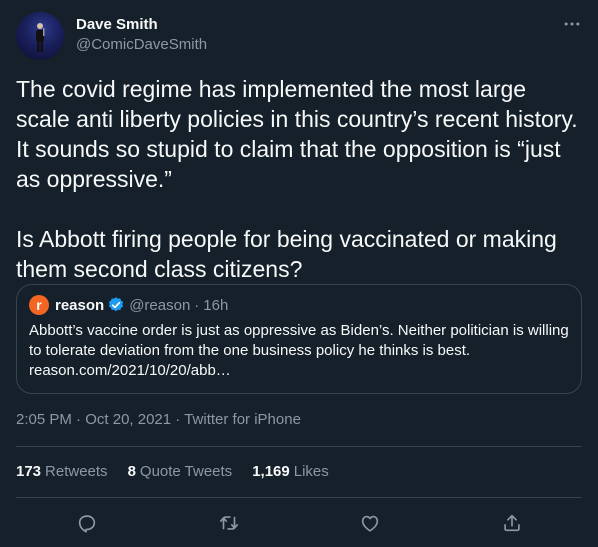 Image resolution: width=598 pixels, height=547 pixels. I want to click on likes-stat: 1,169 Likes, so click(290, 472).